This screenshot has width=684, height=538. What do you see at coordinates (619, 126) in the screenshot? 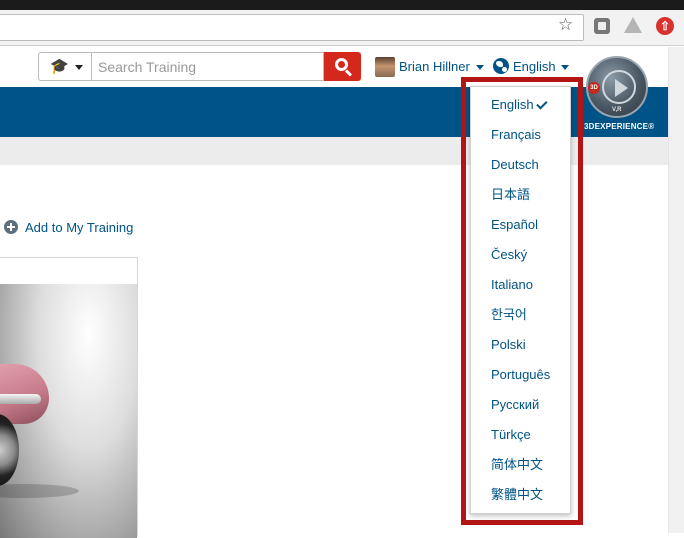
I see `brand-label: 3DEXPERIENCE®` at bounding box center [619, 126].